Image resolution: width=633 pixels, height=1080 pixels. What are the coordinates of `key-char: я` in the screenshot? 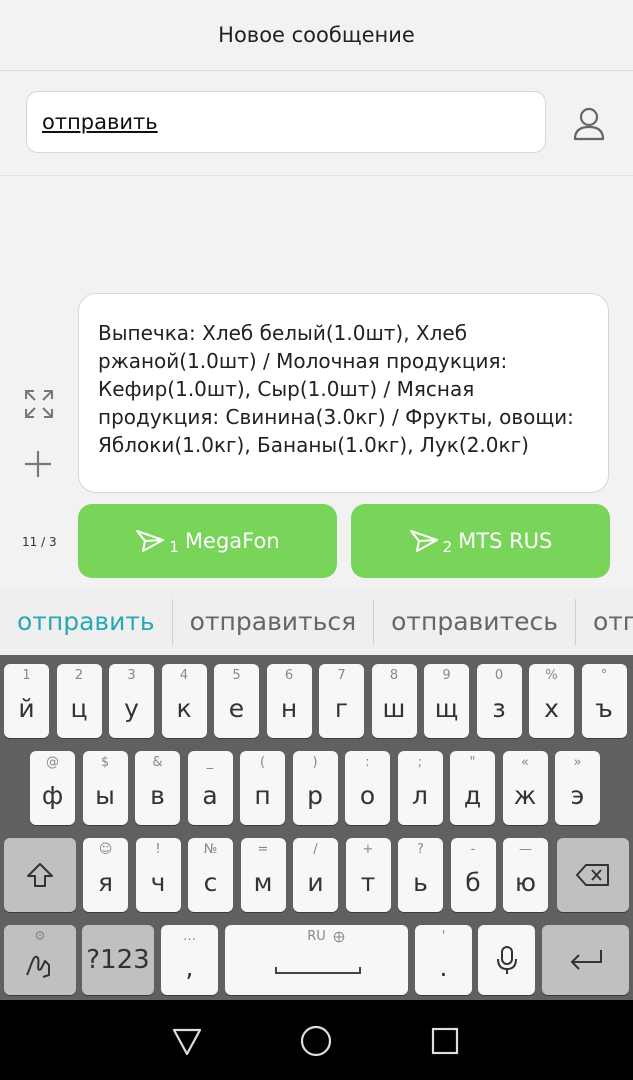 It's located at (105, 882).